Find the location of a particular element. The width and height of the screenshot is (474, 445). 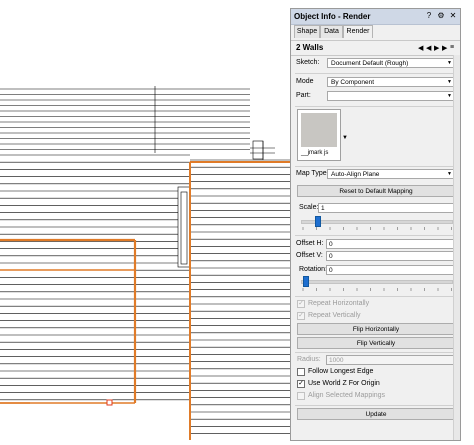

selection-handle is located at coordinates (109, 402).